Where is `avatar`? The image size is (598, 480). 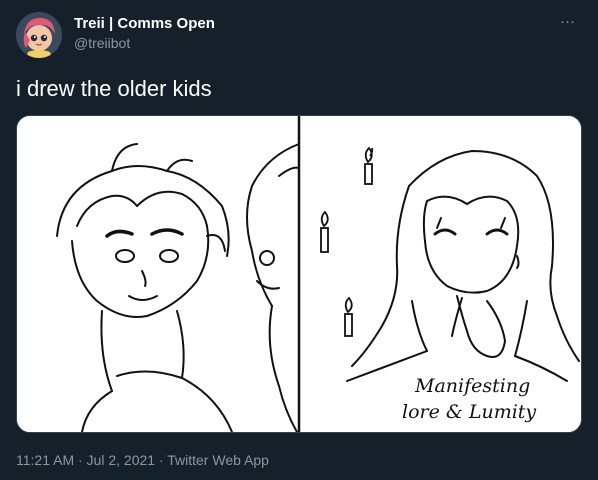 avatar is located at coordinates (39, 35).